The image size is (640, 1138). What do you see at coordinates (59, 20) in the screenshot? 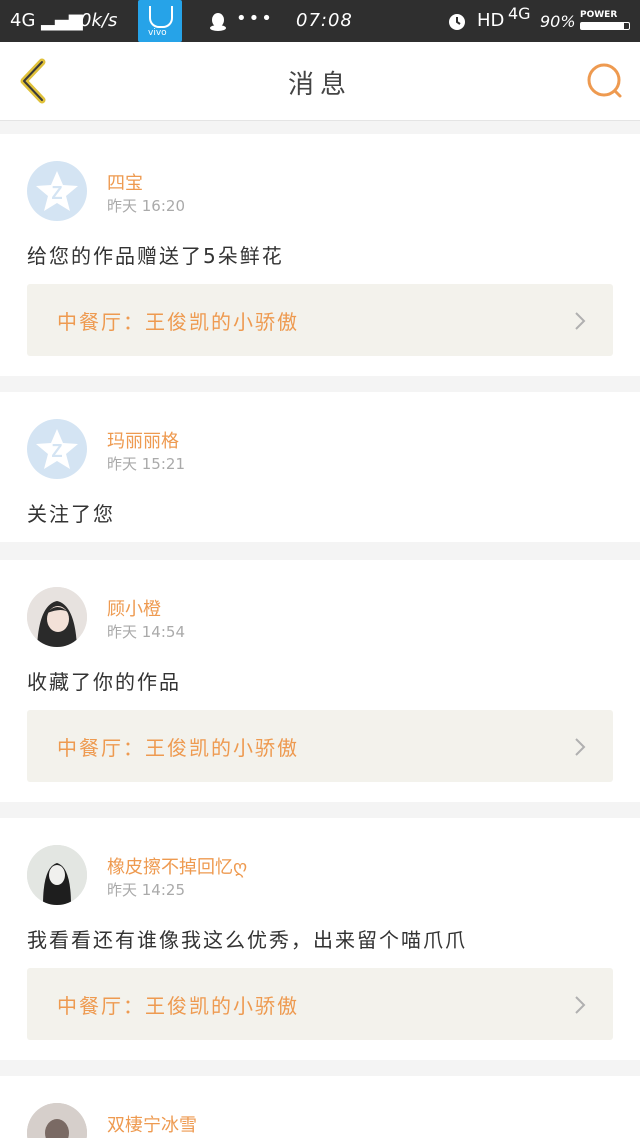
I see `signal-bars-icon: ▂▄▆` at bounding box center [59, 20].